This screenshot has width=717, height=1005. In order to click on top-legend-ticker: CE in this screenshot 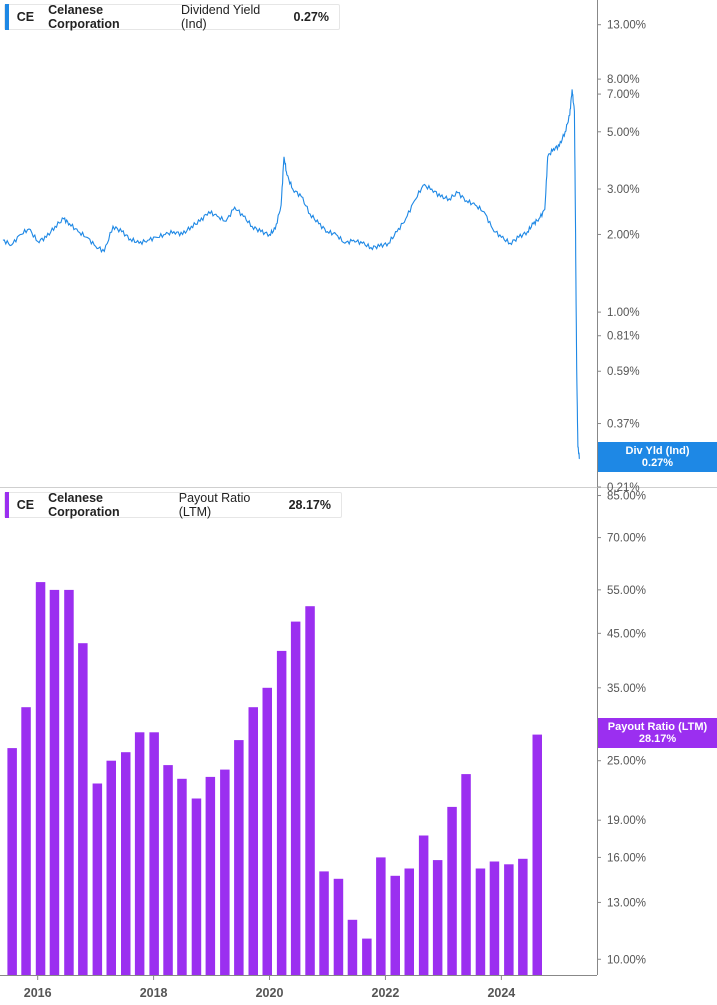, I will do `click(25, 17)`.